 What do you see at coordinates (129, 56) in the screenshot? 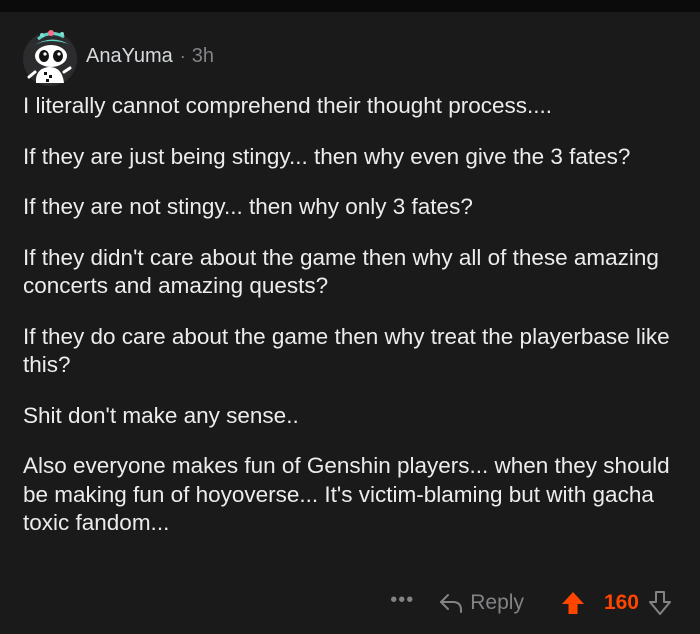
I see `username: AnaYuma` at bounding box center [129, 56].